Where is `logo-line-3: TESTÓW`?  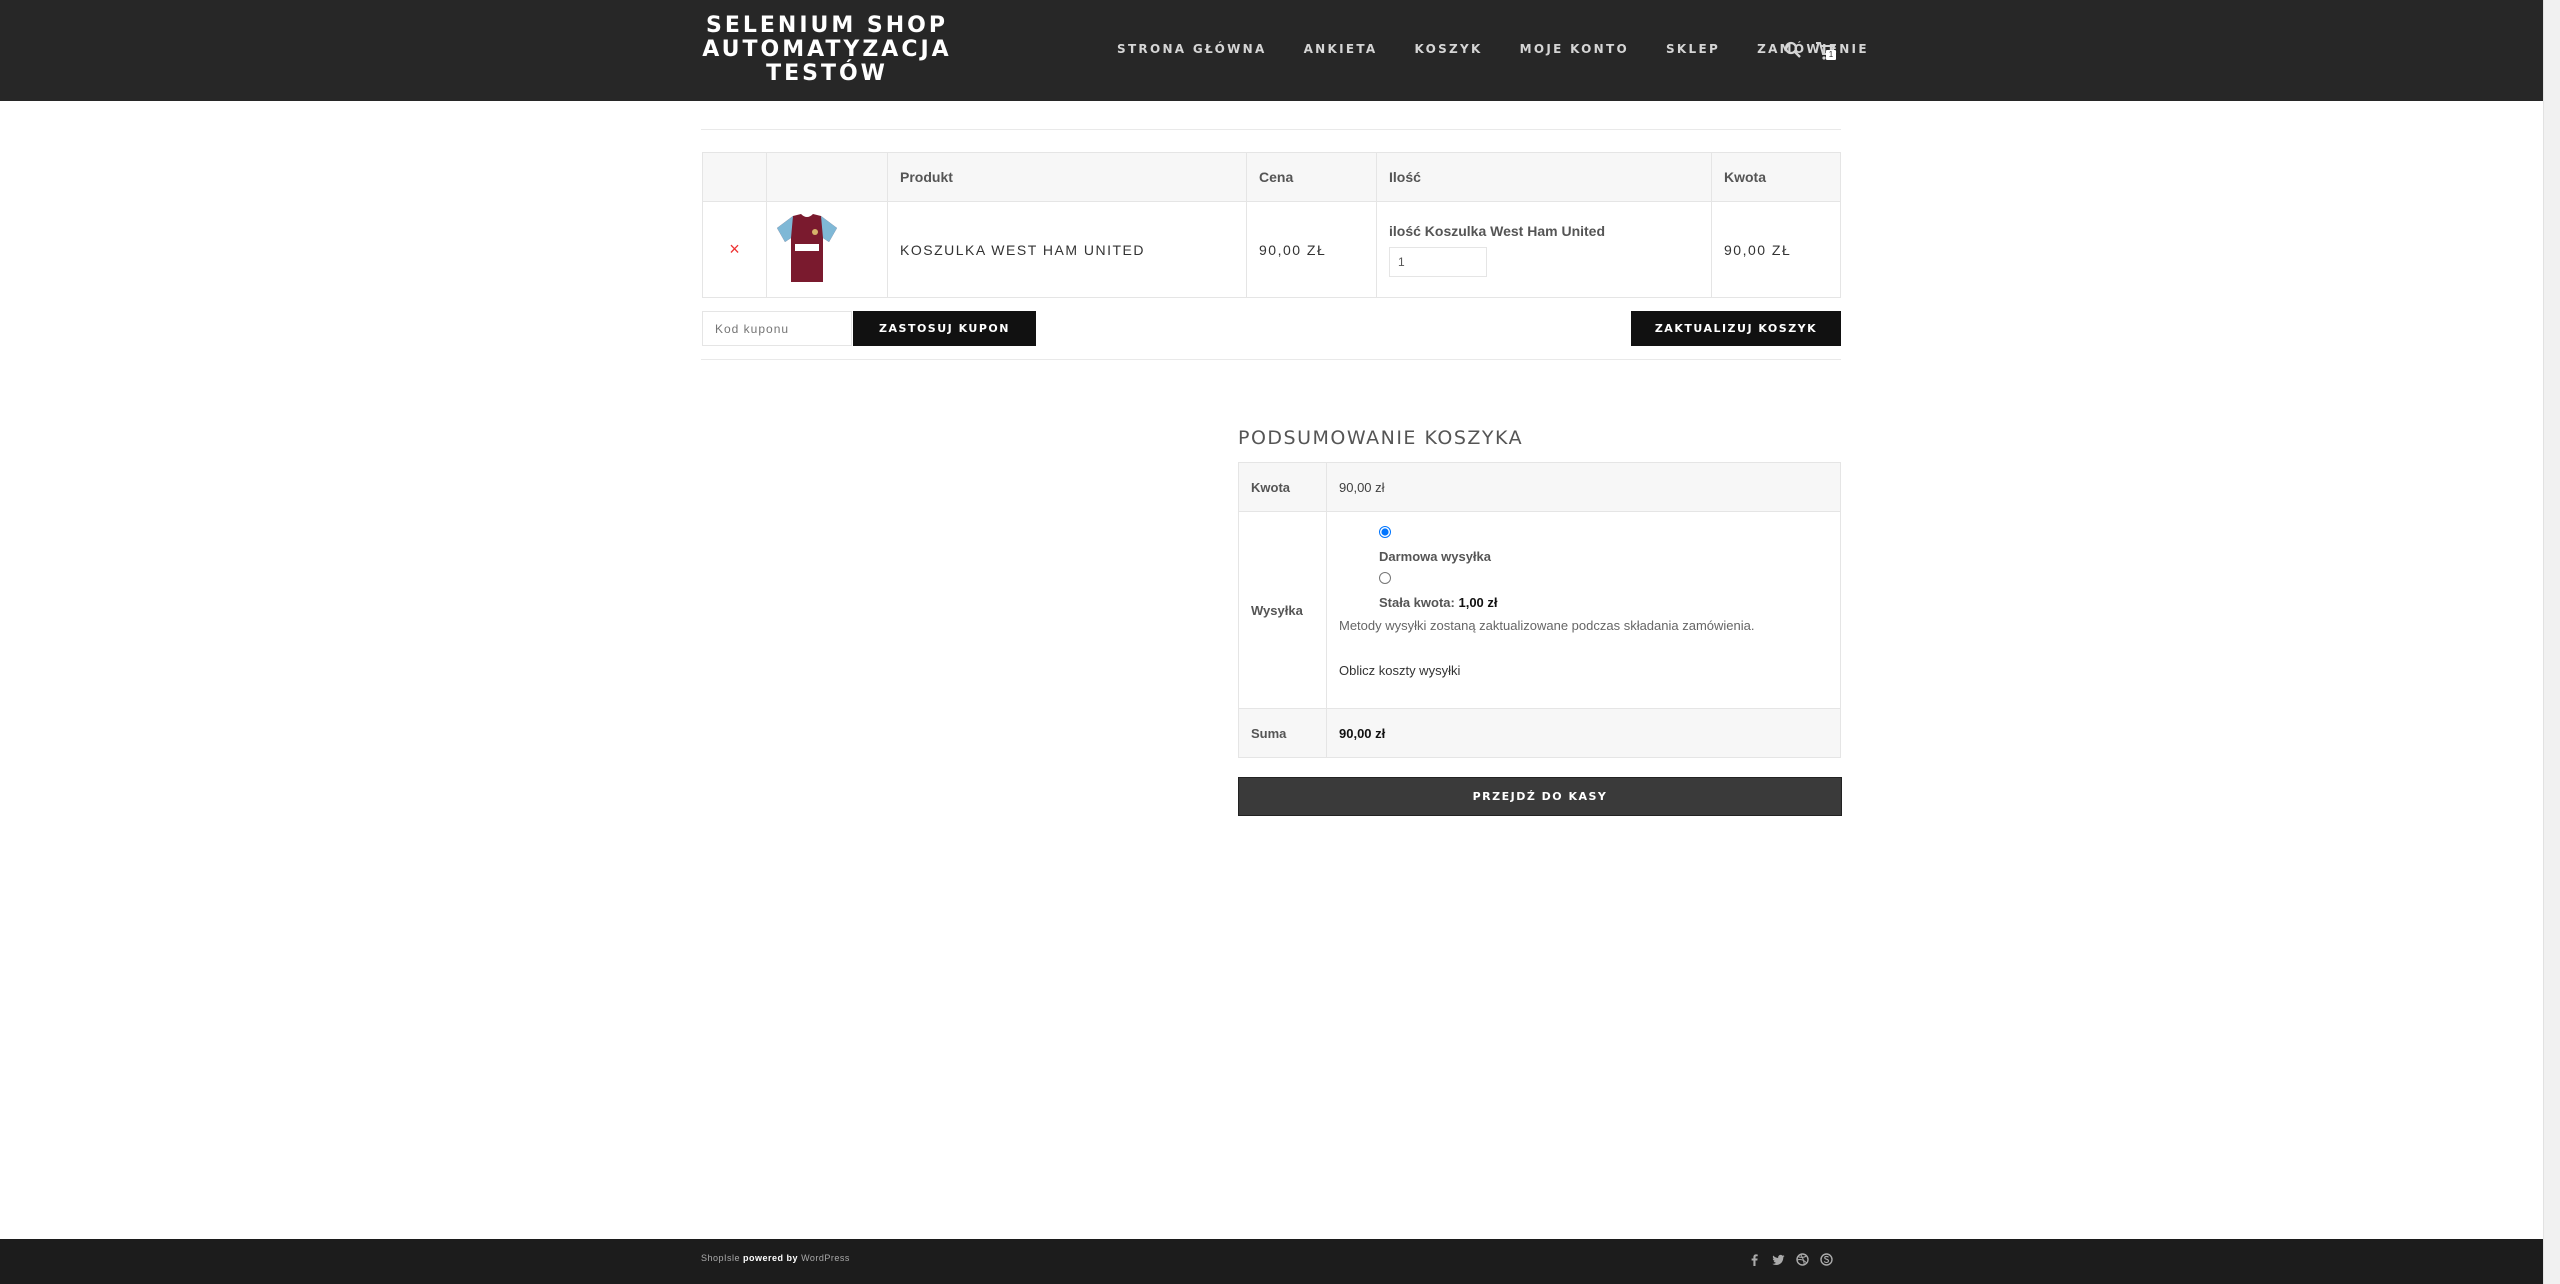 logo-line-3: TESTÓW is located at coordinates (827, 73).